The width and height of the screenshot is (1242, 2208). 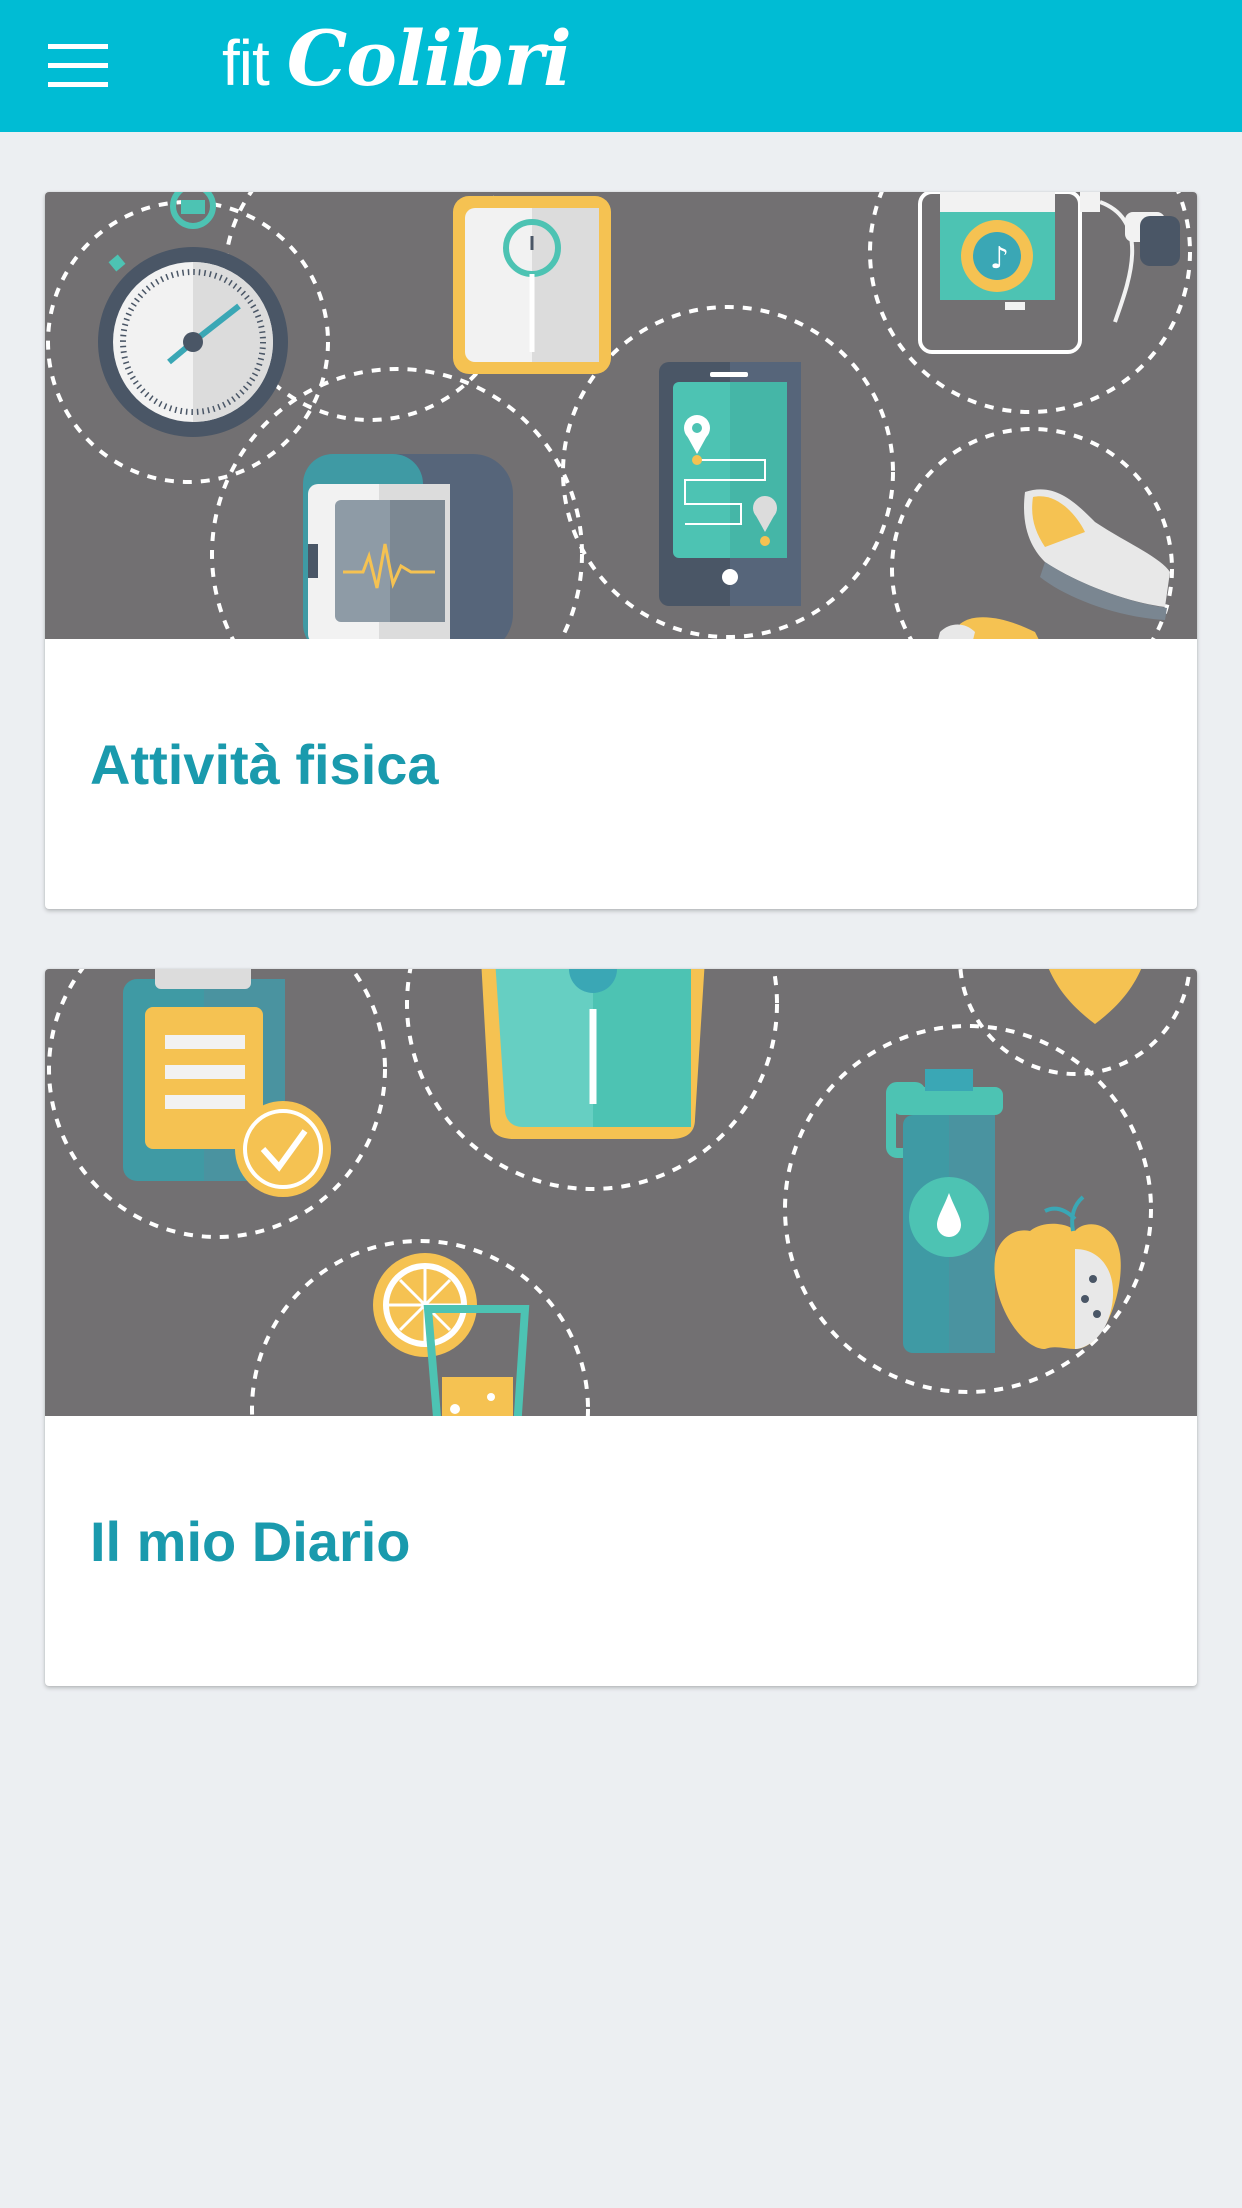 What do you see at coordinates (621, 66) in the screenshot?
I see `app-bar: fit Colibri` at bounding box center [621, 66].